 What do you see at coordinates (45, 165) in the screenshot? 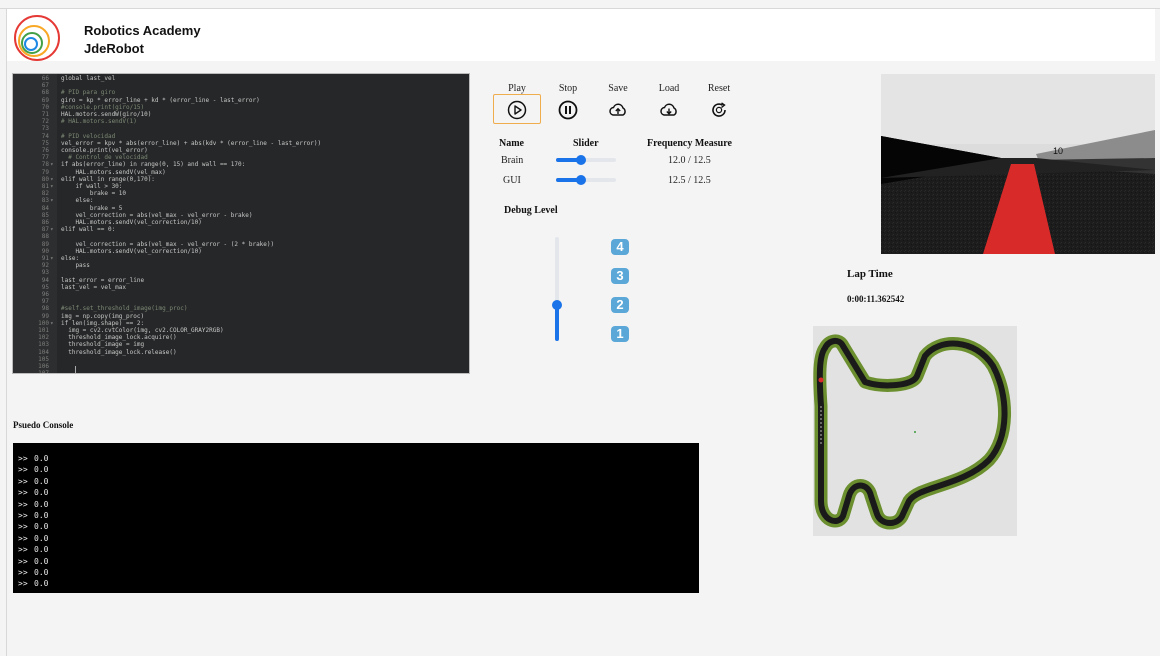
I see `line-number: 78` at bounding box center [45, 165].